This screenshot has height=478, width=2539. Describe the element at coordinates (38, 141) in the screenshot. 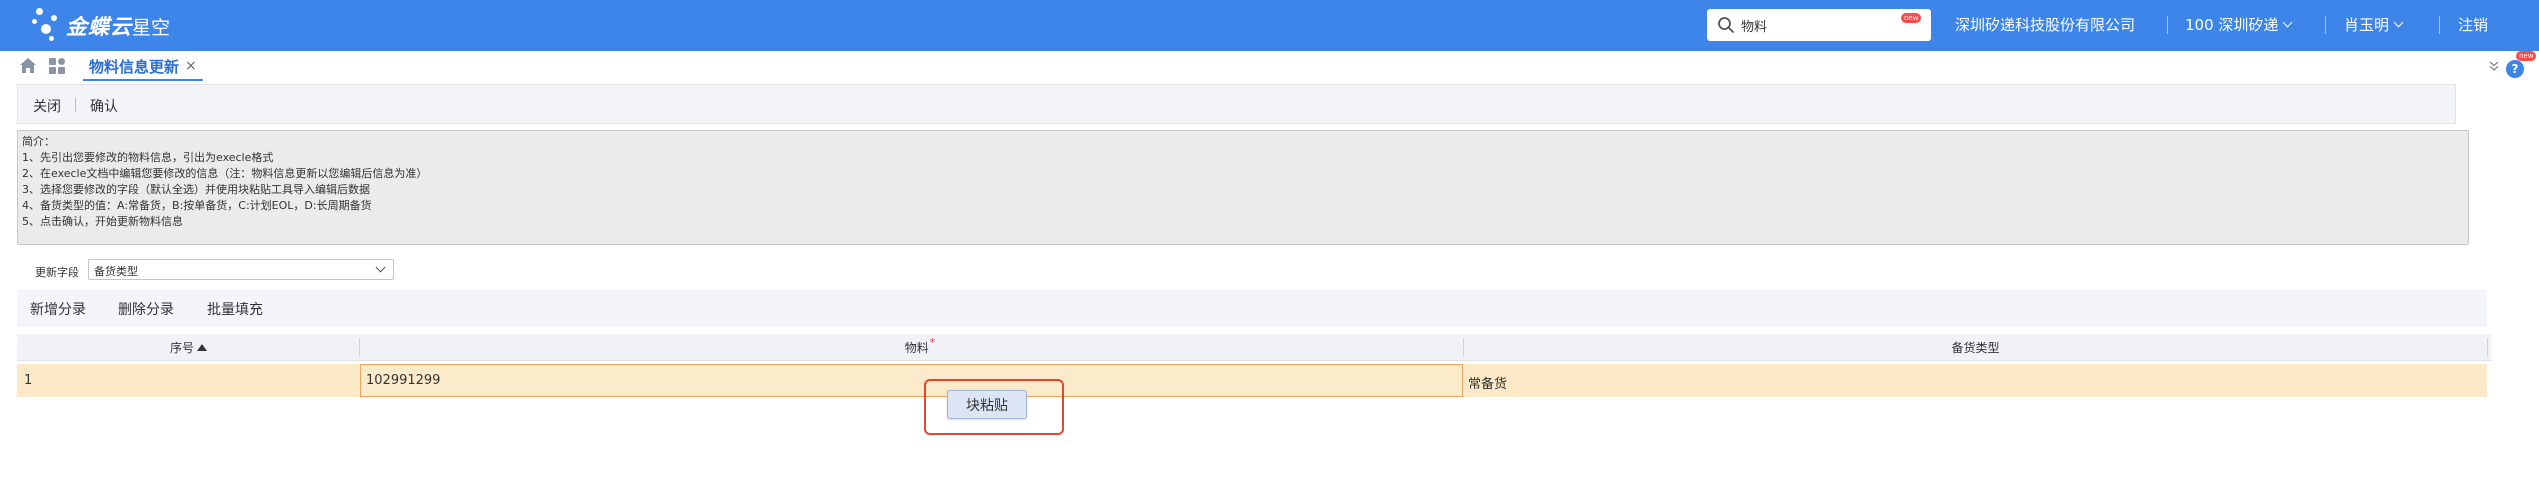

I see `intro-line: 简介：` at that location.